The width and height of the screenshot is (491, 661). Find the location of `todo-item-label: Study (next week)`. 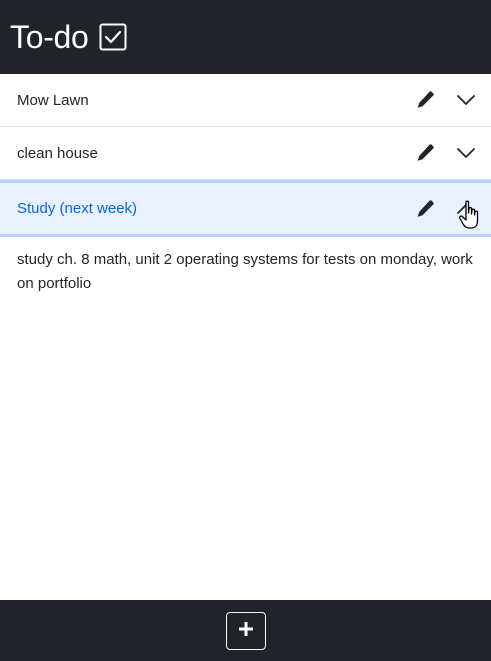

todo-item-label: Study (next week) is located at coordinates (77, 208).